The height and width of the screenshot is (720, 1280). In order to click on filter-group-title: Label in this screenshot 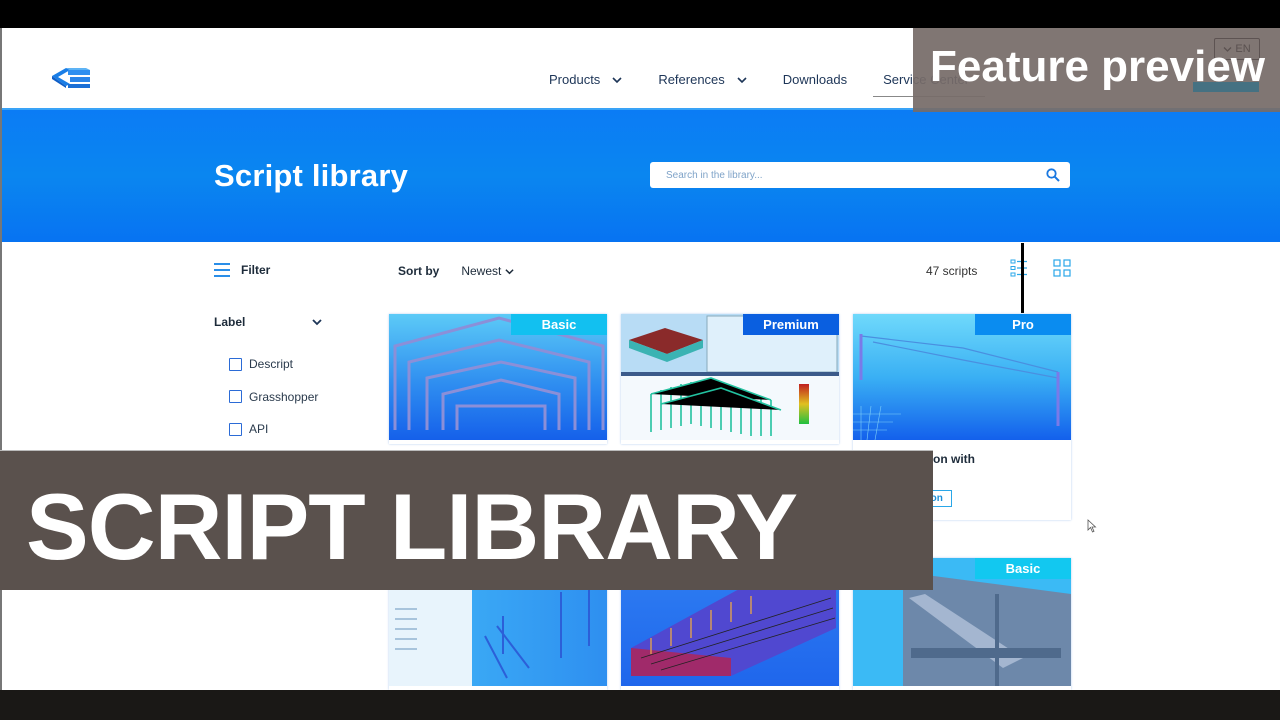, I will do `click(230, 322)`.